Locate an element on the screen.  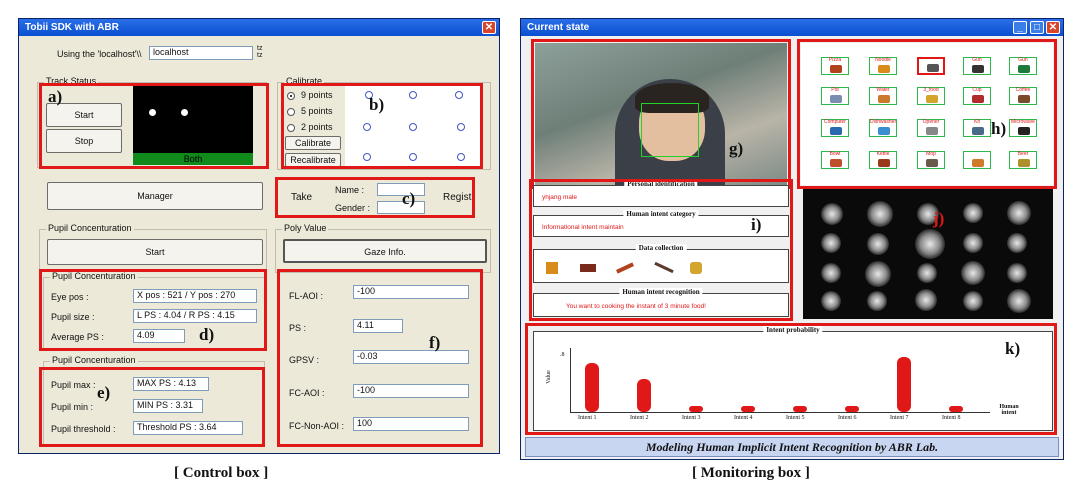
marker-j: j) is located at coordinates (939, 218).